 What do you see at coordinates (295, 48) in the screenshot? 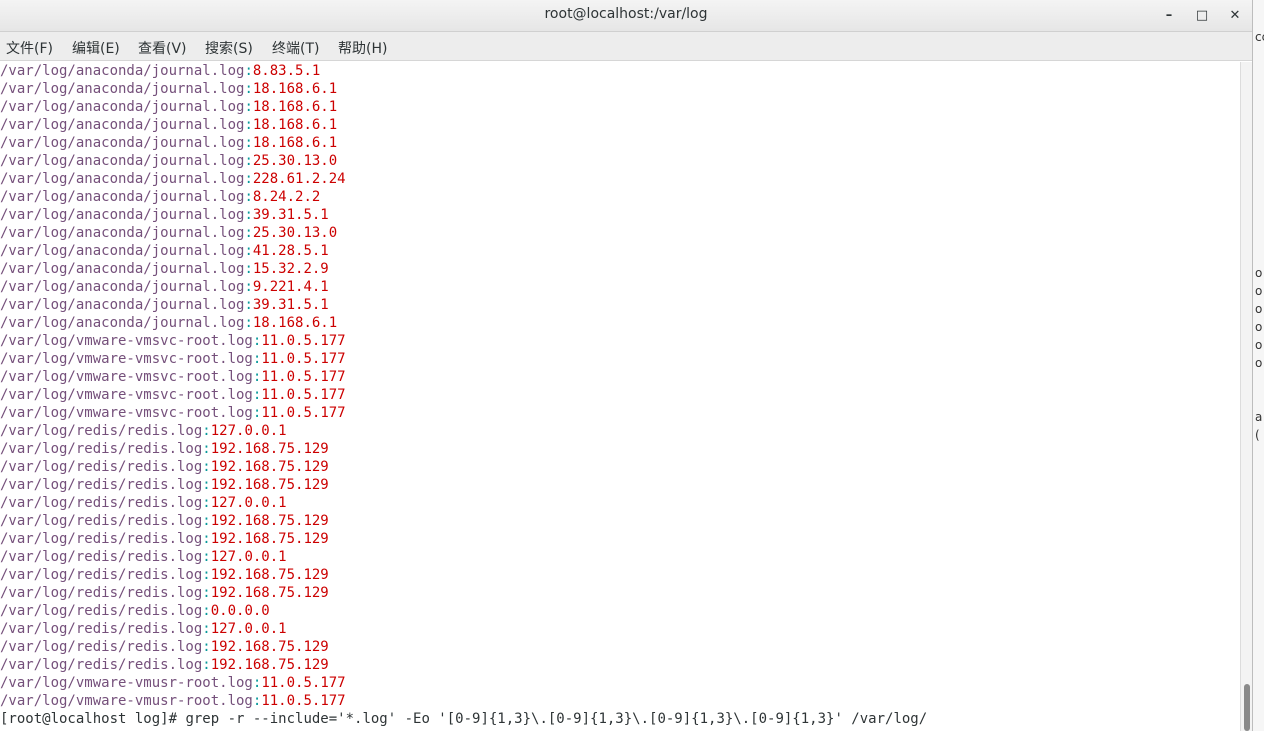
I see `menu-terminal: 终端(T)` at bounding box center [295, 48].